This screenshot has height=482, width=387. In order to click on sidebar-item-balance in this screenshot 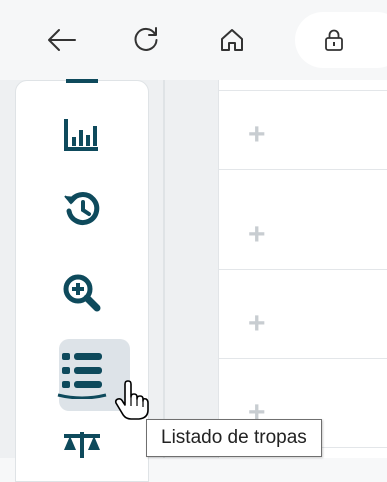, I will do `click(82, 448)`.